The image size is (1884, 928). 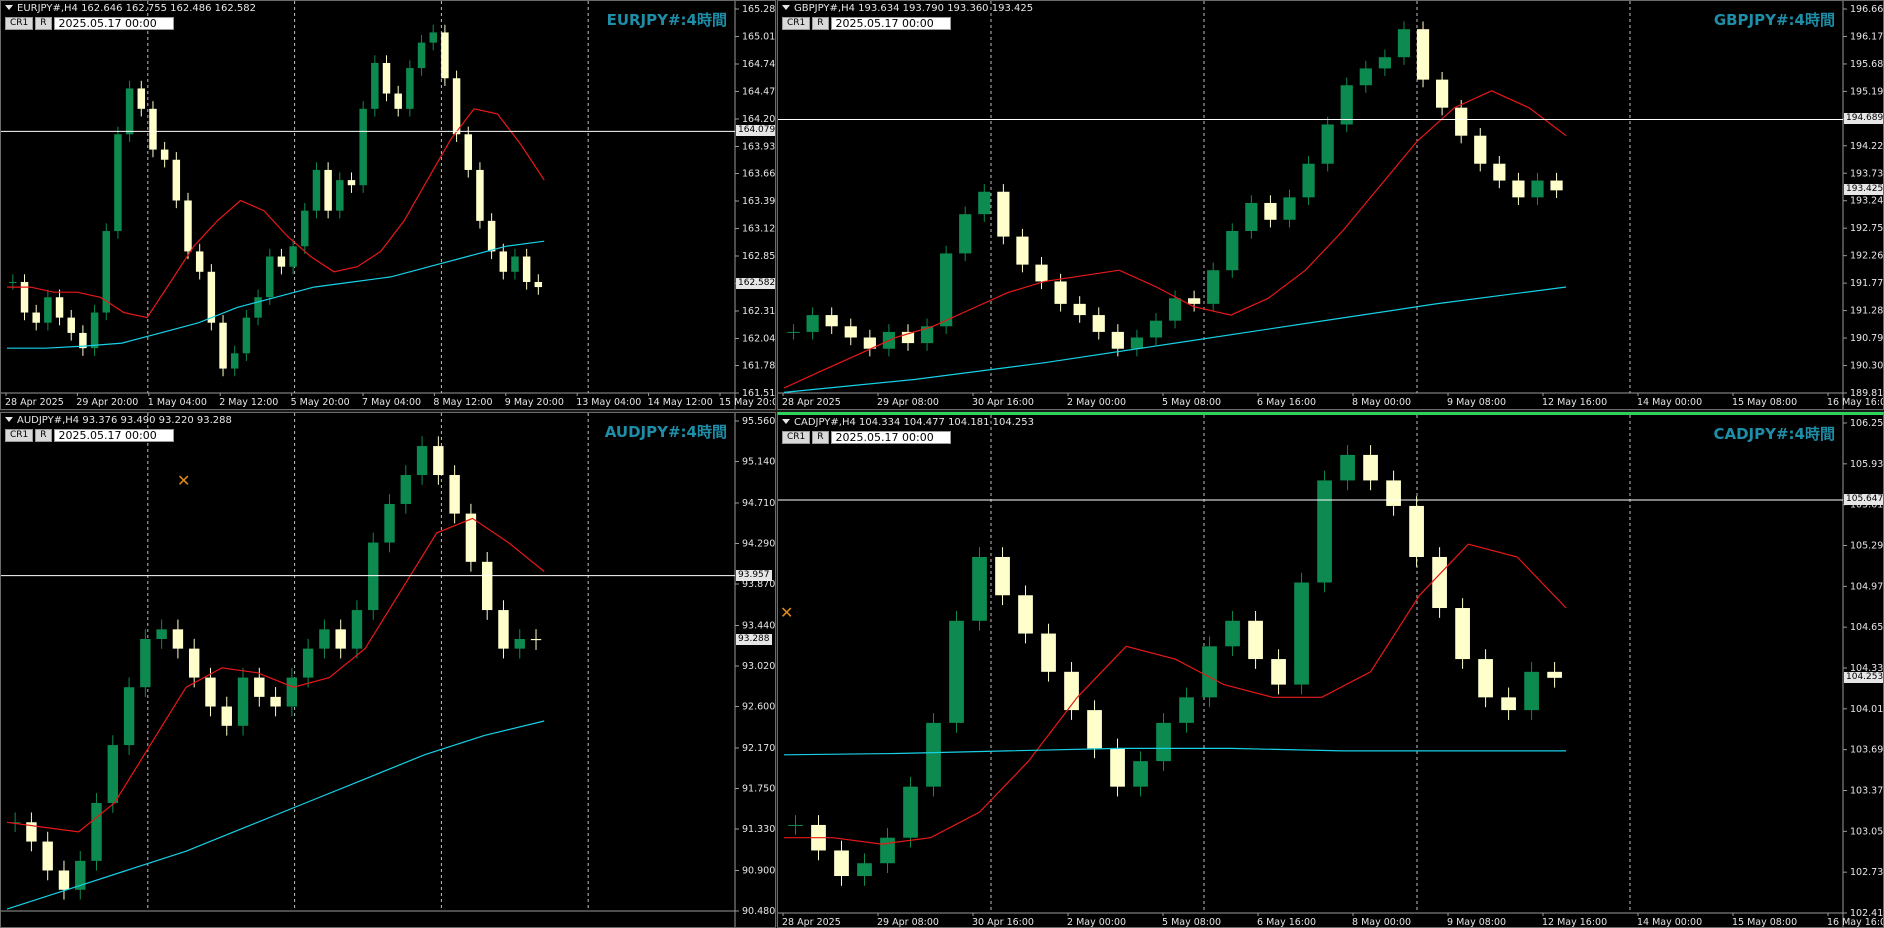 I want to click on price-label: 95.560, so click(x=758, y=421).